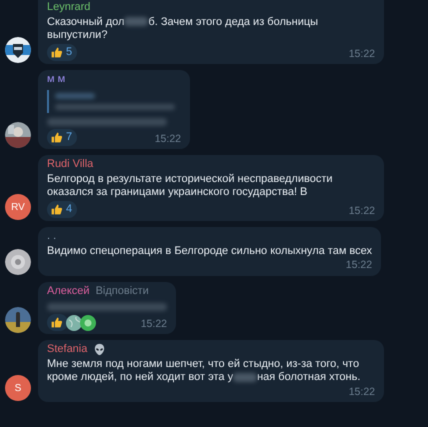  I want to click on reaction-button: 7, so click(62, 137).